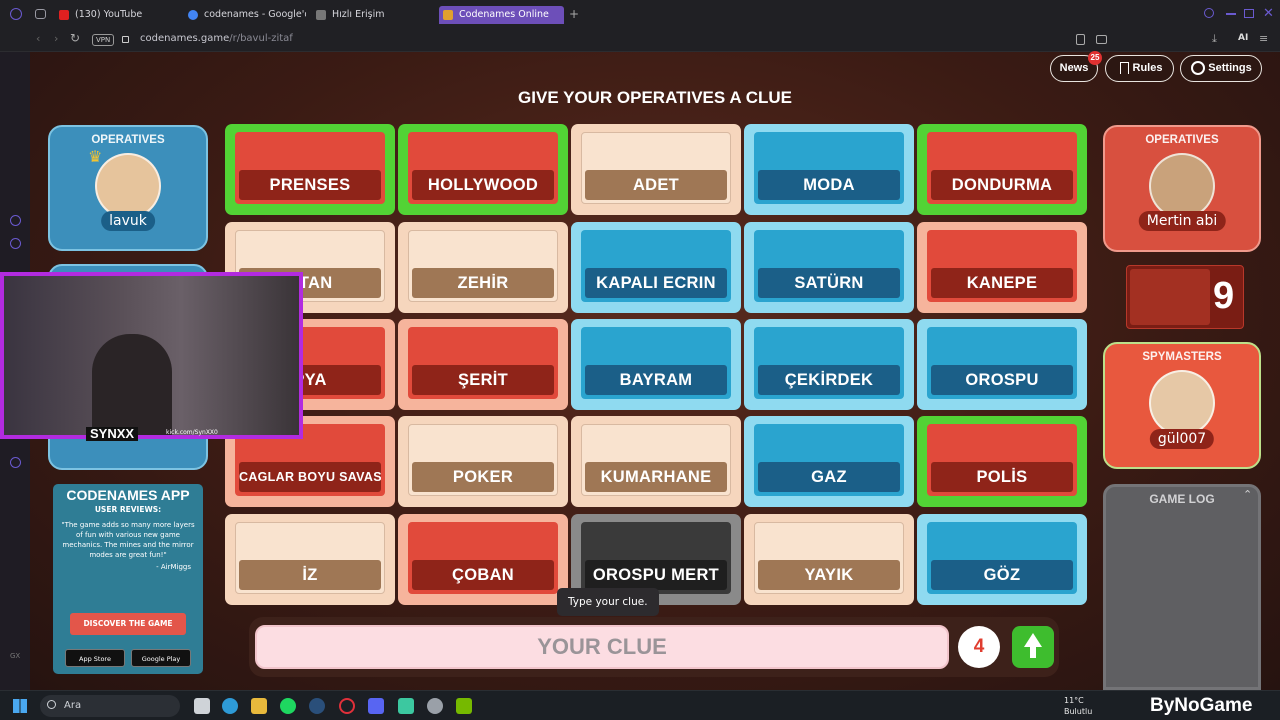 Image resolution: width=1280 pixels, height=720 pixels. I want to click on grid-icon, so click(321, 15).